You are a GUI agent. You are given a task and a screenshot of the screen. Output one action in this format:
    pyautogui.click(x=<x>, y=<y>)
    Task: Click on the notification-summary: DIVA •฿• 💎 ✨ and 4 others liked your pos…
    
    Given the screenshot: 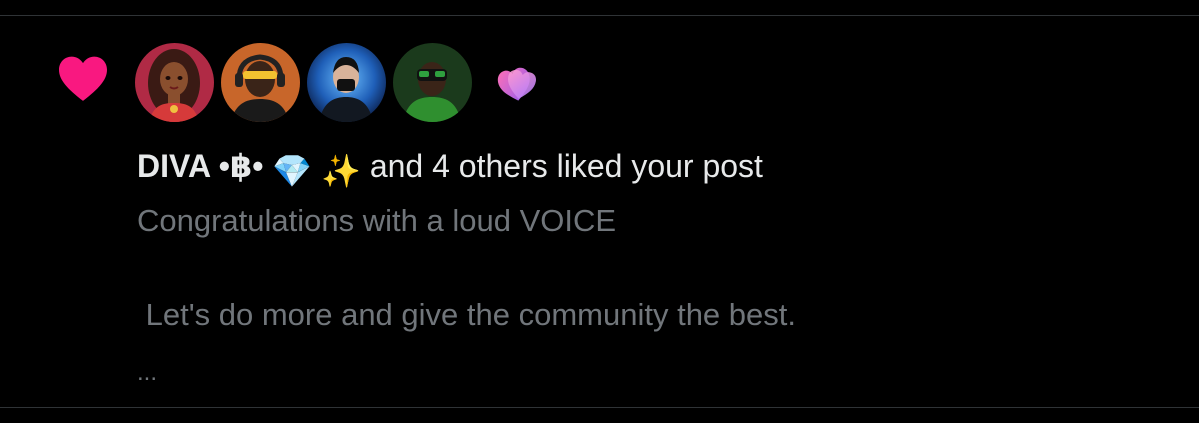 What is the action you would take?
    pyautogui.click(x=450, y=168)
    